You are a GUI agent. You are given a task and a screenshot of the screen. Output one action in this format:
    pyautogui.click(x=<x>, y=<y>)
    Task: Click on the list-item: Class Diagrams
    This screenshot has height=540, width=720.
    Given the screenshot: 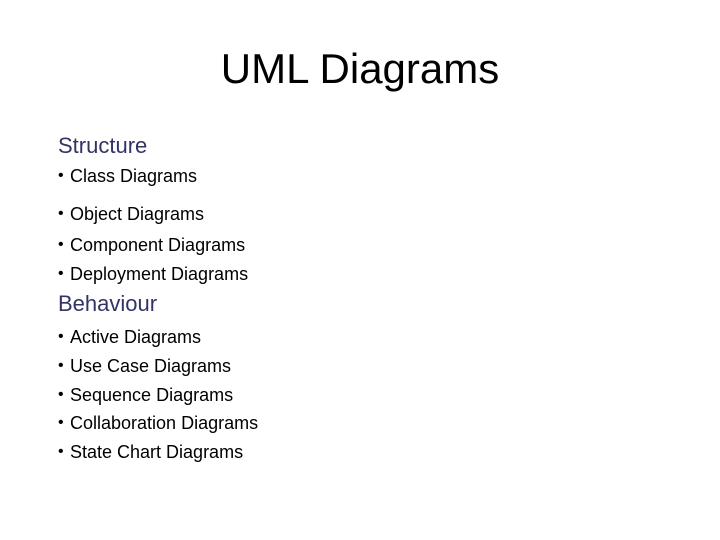 What is the action you would take?
    pyautogui.click(x=134, y=176)
    